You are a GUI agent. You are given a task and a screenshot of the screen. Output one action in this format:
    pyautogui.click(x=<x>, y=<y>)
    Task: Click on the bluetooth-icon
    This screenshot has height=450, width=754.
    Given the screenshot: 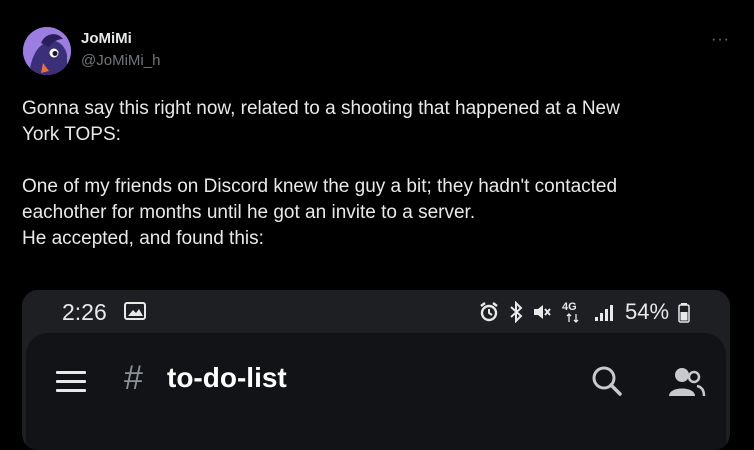 What is the action you would take?
    pyautogui.click(x=516, y=312)
    